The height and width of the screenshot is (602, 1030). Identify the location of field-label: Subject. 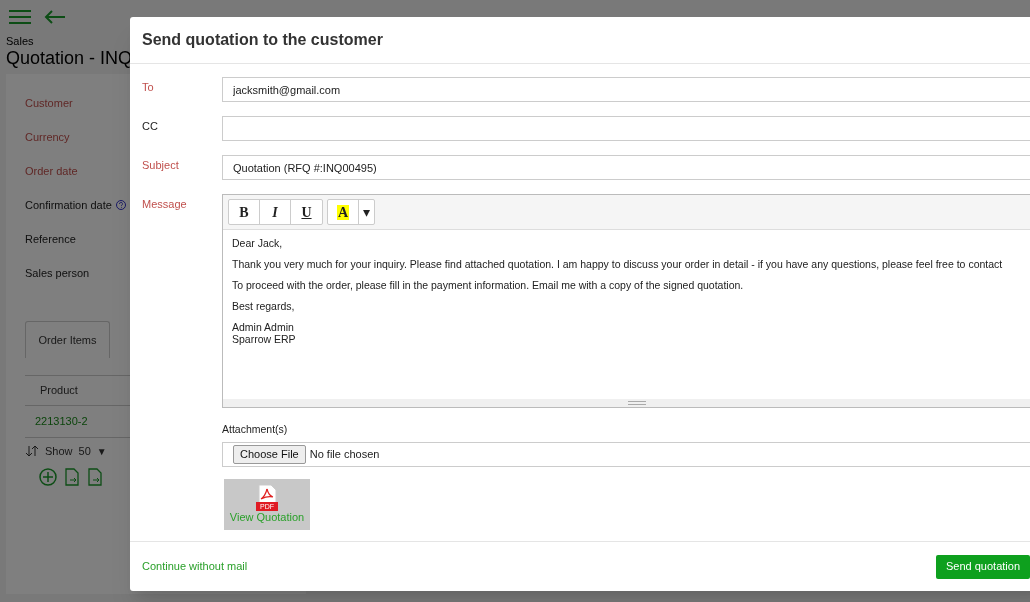
(160, 165).